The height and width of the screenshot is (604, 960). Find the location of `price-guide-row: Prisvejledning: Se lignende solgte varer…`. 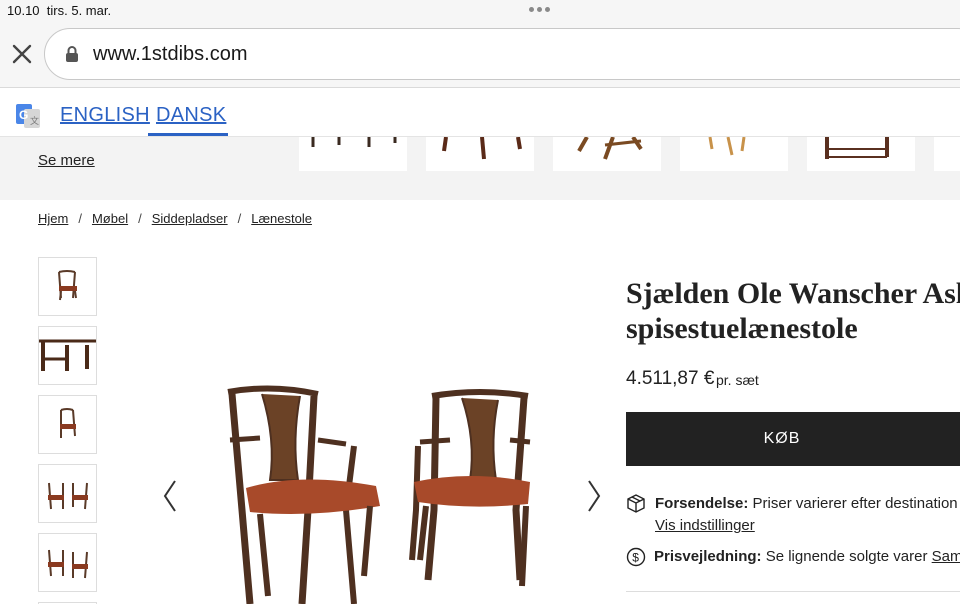

price-guide-row: Prisvejledning: Se lignende solgte varer… is located at coordinates (807, 556).